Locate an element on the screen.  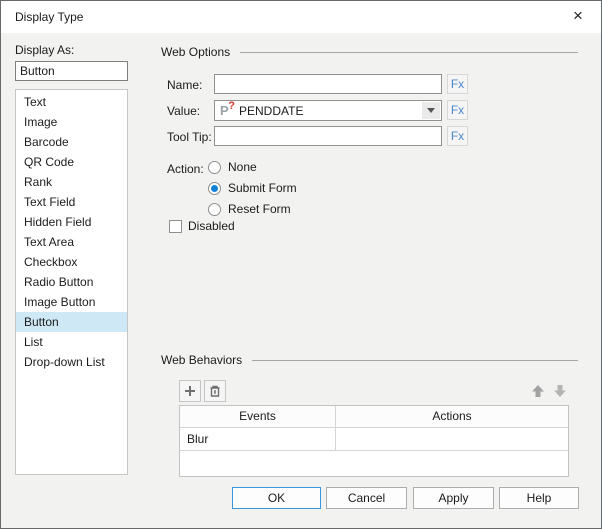
disabled-label: Disabled is located at coordinates (211, 226).